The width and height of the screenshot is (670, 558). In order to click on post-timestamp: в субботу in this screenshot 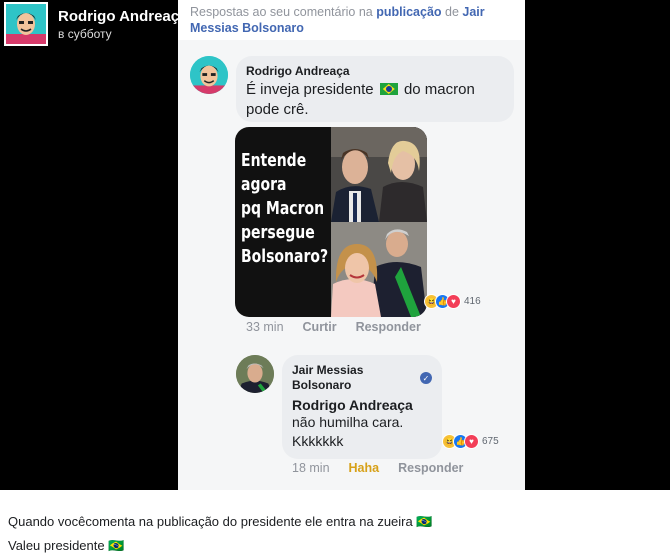, I will do `click(122, 34)`.